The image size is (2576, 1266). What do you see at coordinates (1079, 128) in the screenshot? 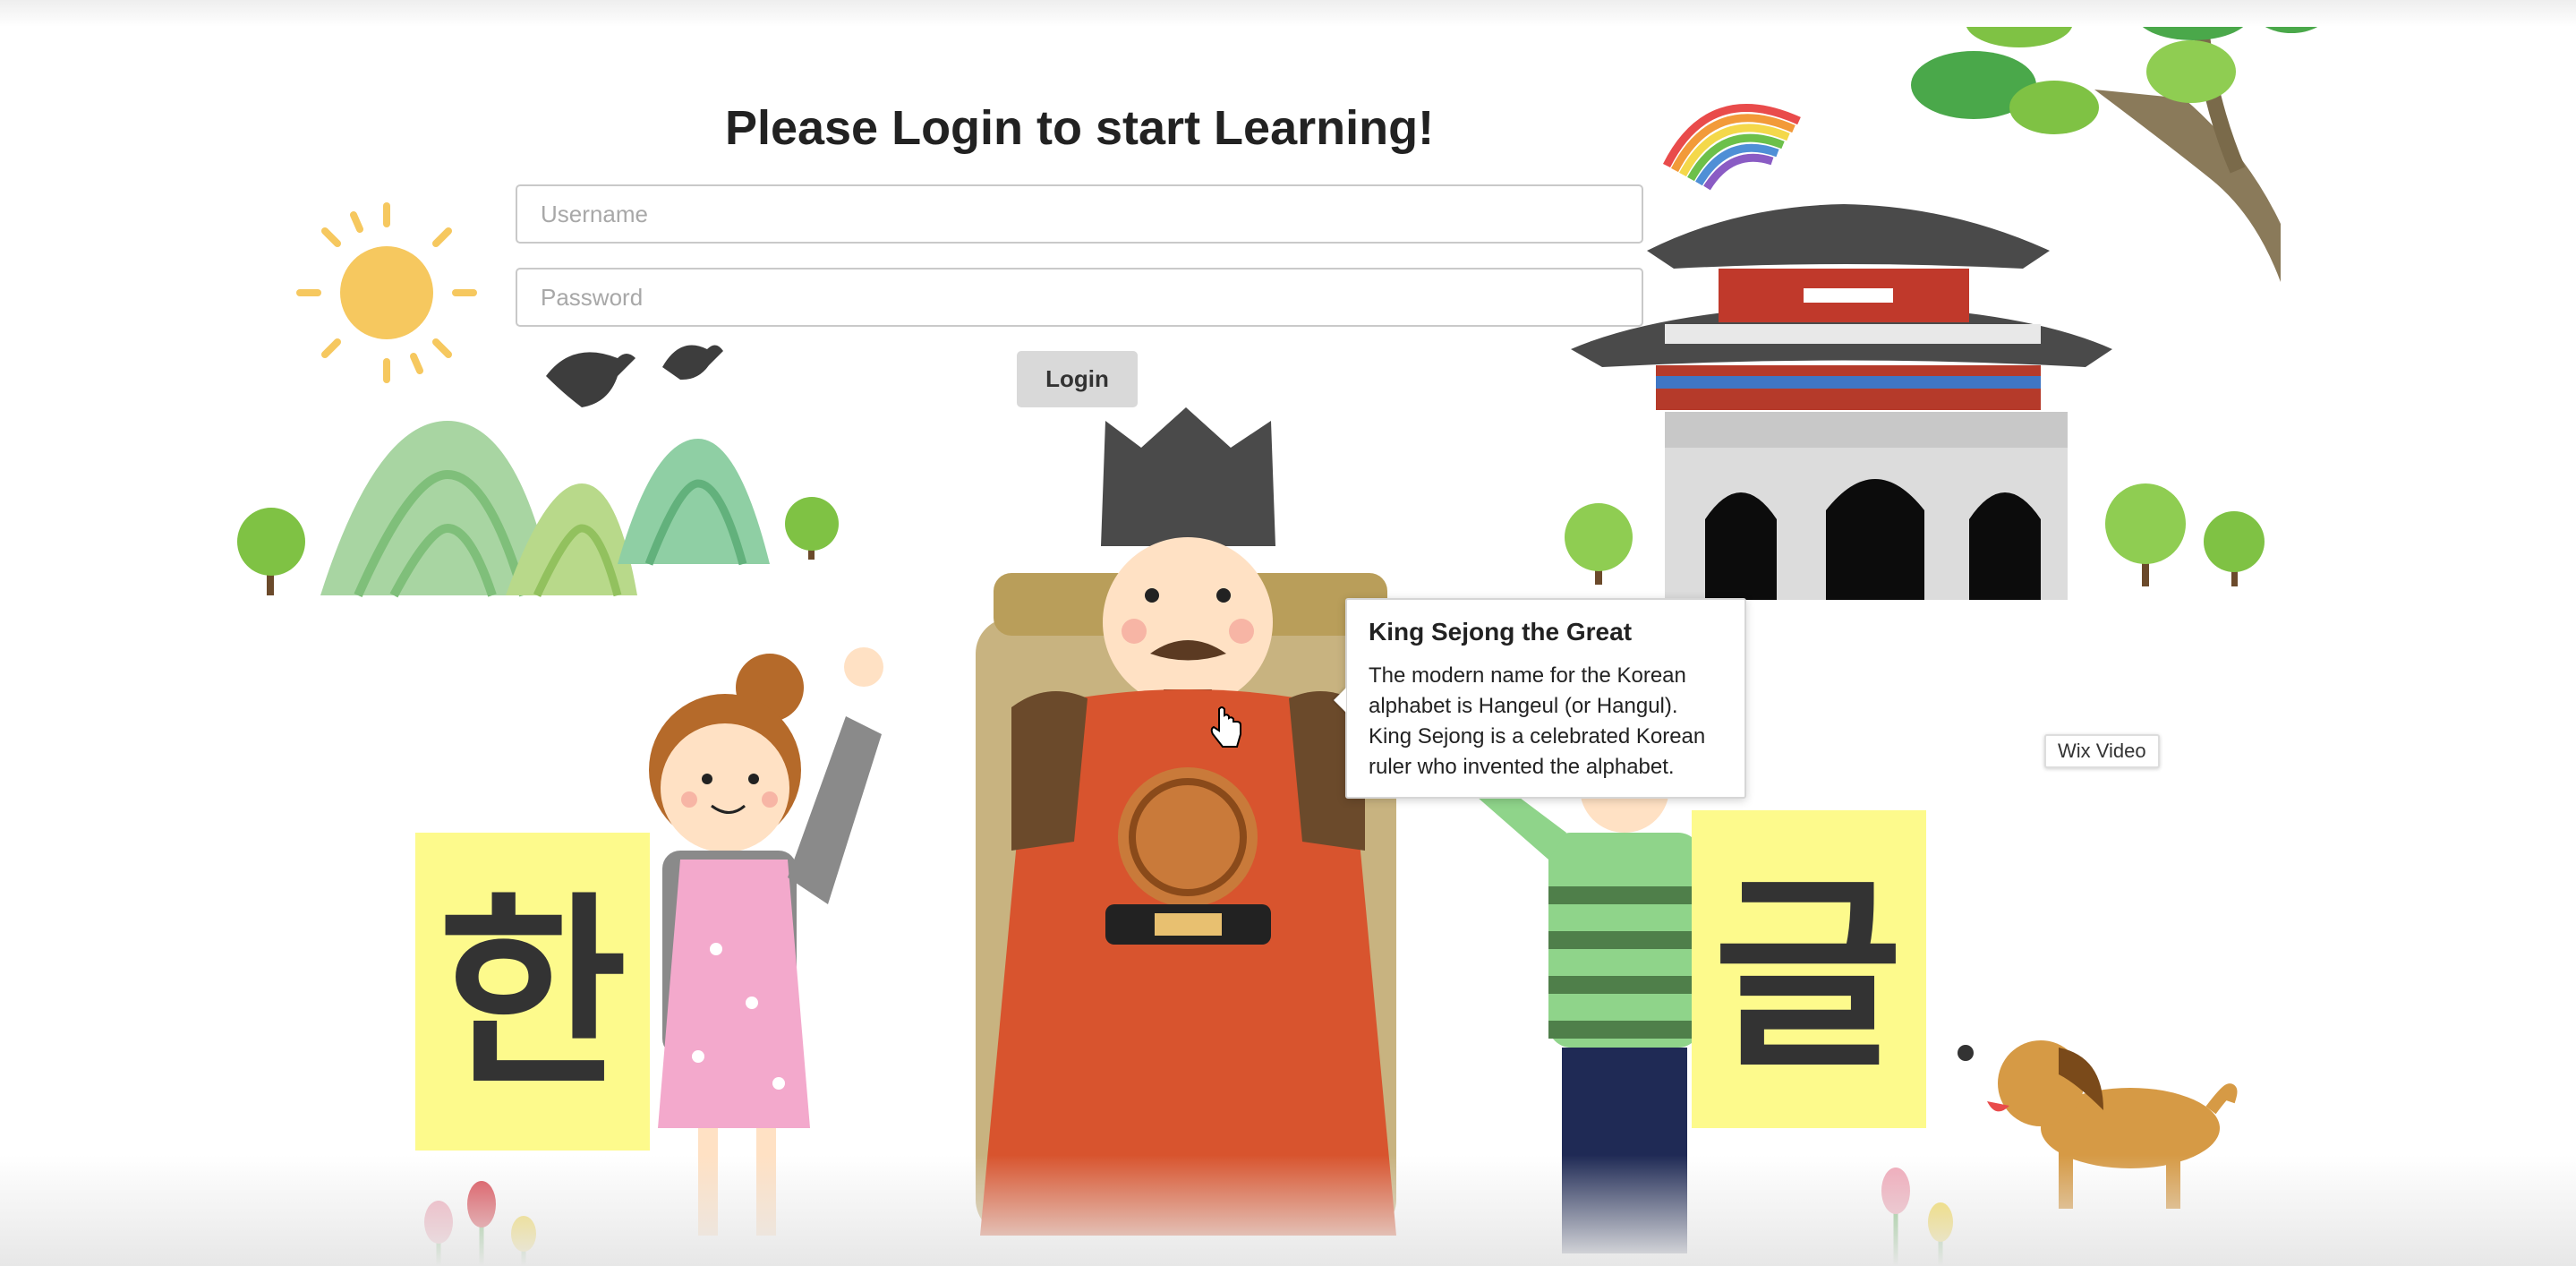
I see `login-title: Please Login to start Learning!` at bounding box center [1079, 128].